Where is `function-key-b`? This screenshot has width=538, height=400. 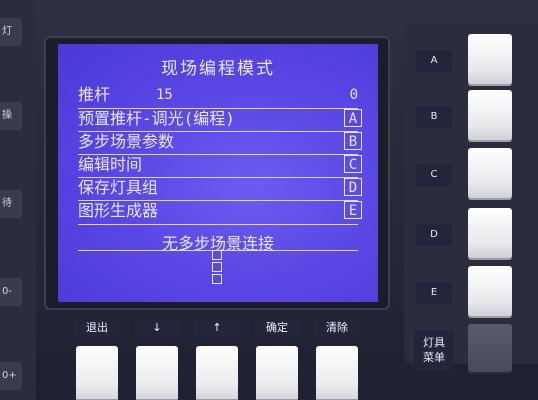
function-key-b is located at coordinates (490, 115).